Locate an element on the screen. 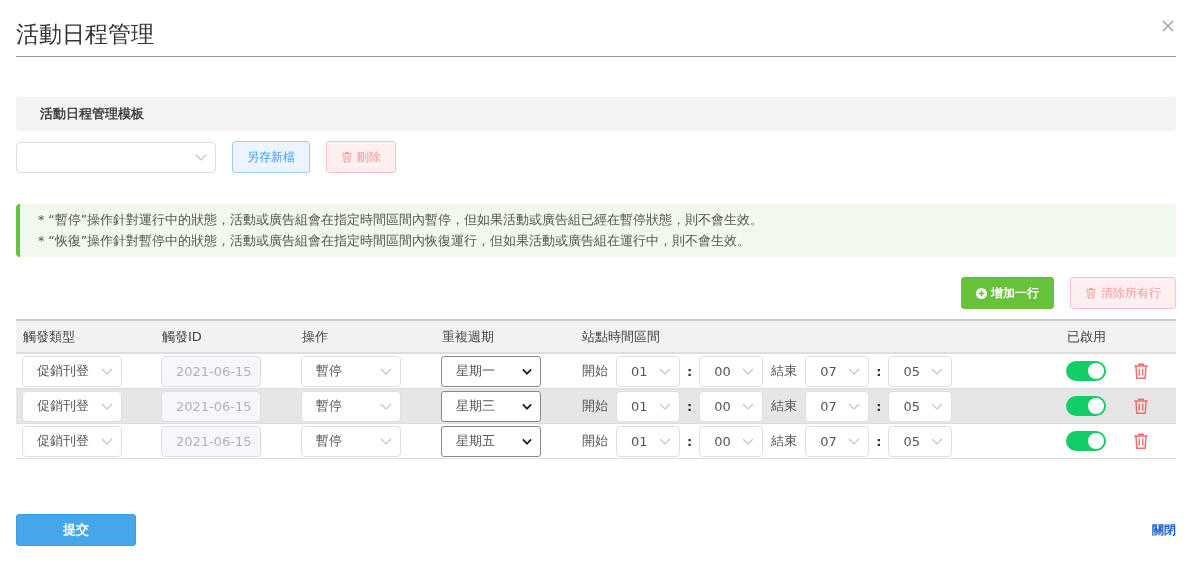 This screenshot has width=1192, height=574. column-header: 觸發ID is located at coordinates (182, 336).